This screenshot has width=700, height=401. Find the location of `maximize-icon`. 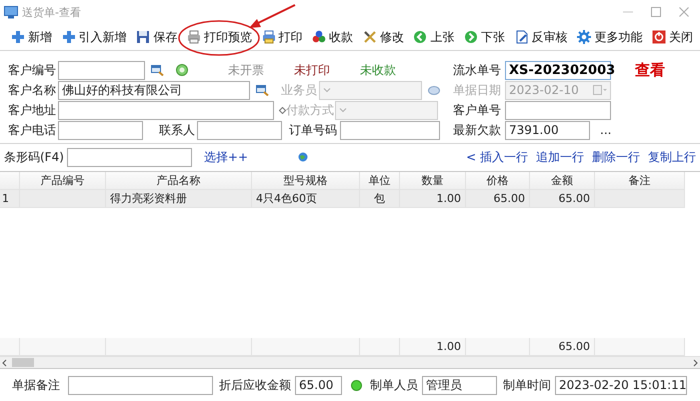

maximize-icon is located at coordinates (656, 12).